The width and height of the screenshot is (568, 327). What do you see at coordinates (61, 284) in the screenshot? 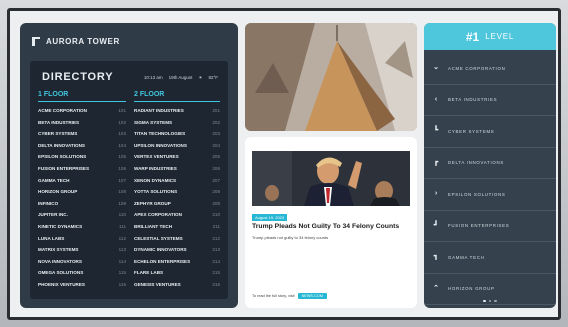
I see `tenant-name: PHOENIX VENTURES` at bounding box center [61, 284].